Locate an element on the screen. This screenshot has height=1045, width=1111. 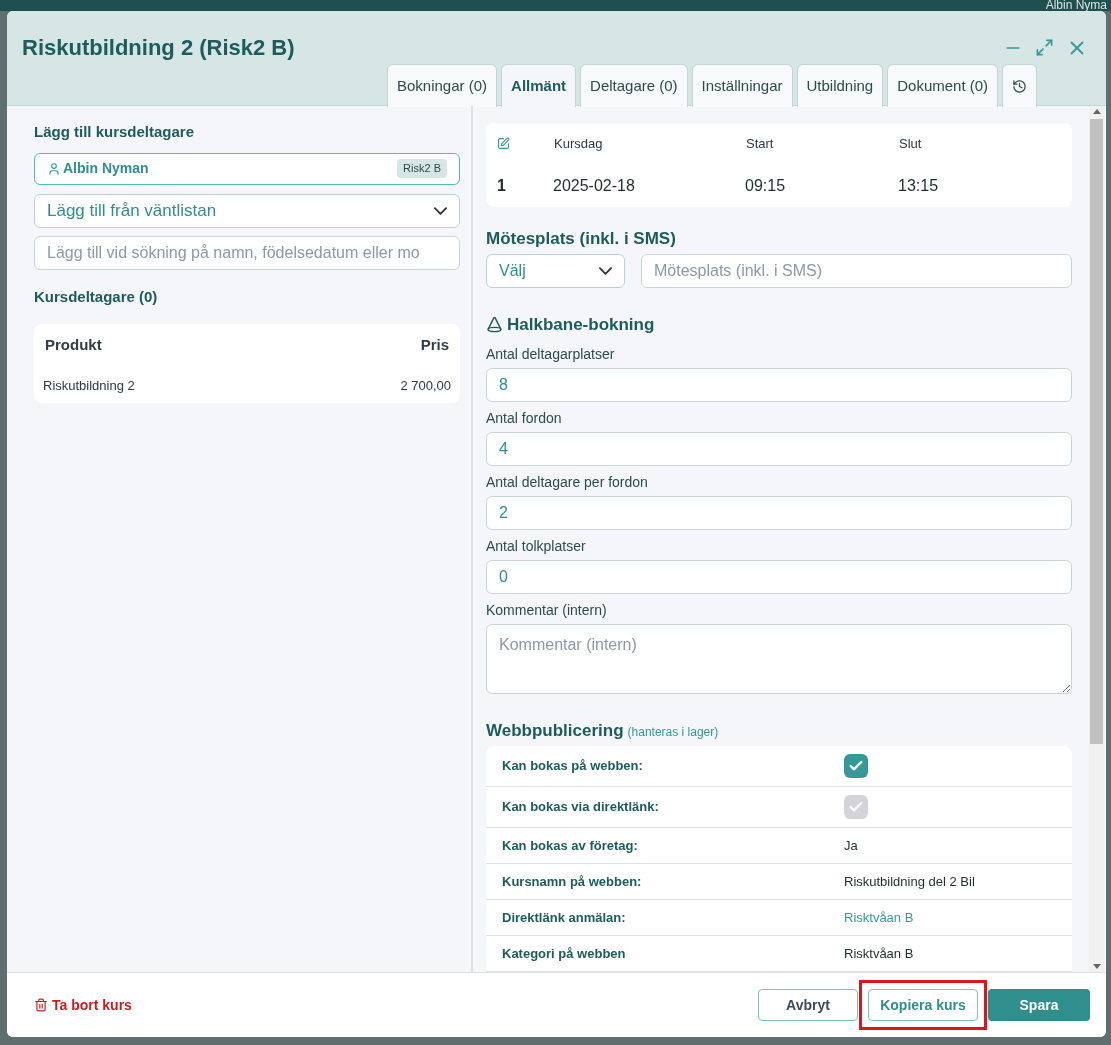
footer-button: Avbryt is located at coordinates (808, 1005).